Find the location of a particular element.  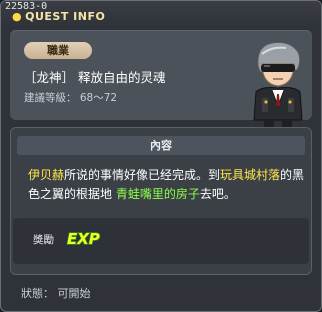

exp-icon: EXP is located at coordinates (83, 238).